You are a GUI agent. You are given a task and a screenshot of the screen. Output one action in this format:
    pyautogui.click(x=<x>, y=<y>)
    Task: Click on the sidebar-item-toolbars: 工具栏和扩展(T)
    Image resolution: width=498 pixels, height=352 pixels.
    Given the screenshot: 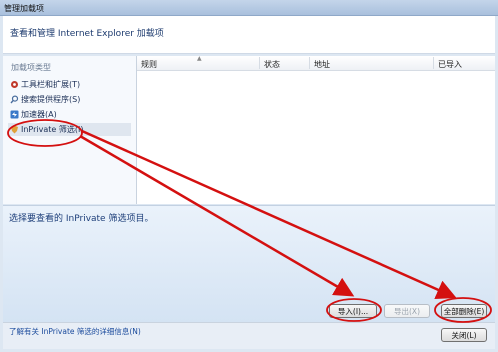 What is the action you would take?
    pyautogui.click(x=45, y=84)
    